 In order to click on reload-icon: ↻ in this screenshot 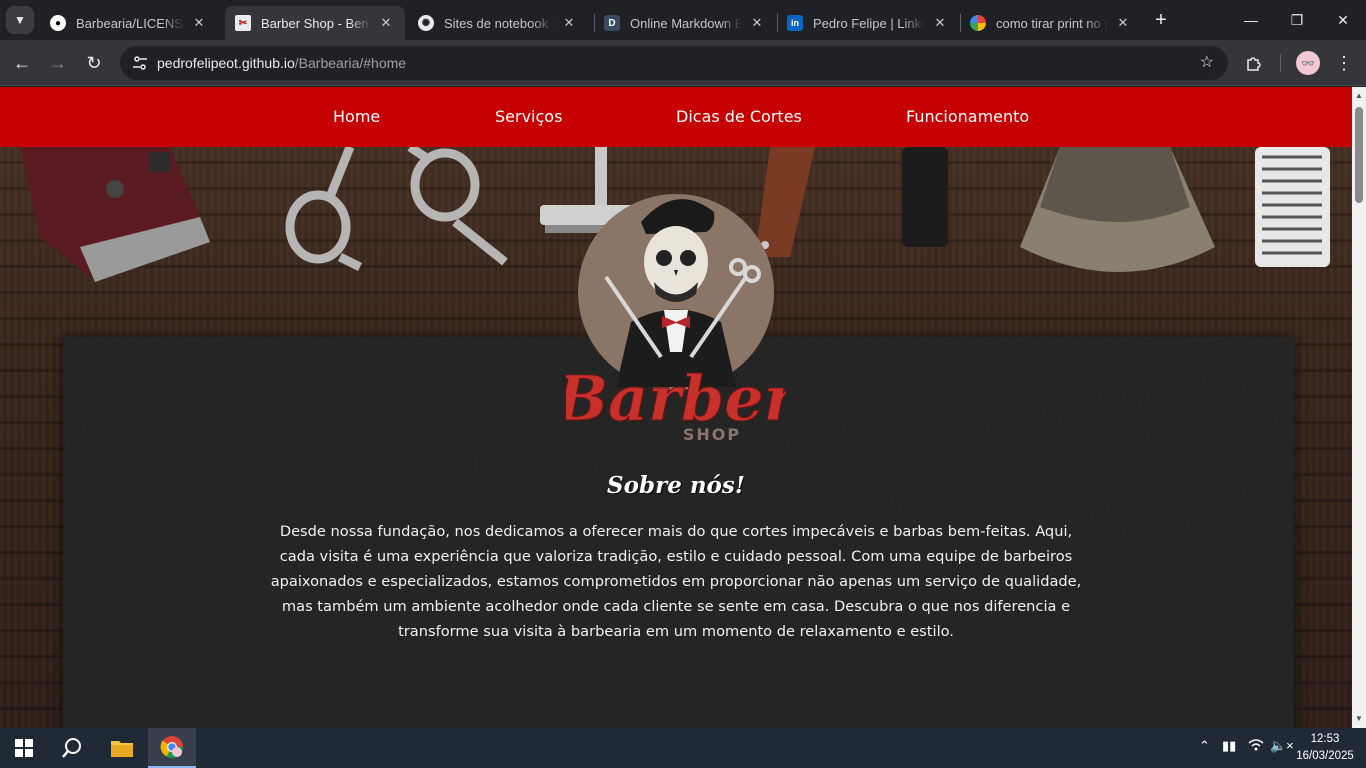, I will do `click(94, 62)`.